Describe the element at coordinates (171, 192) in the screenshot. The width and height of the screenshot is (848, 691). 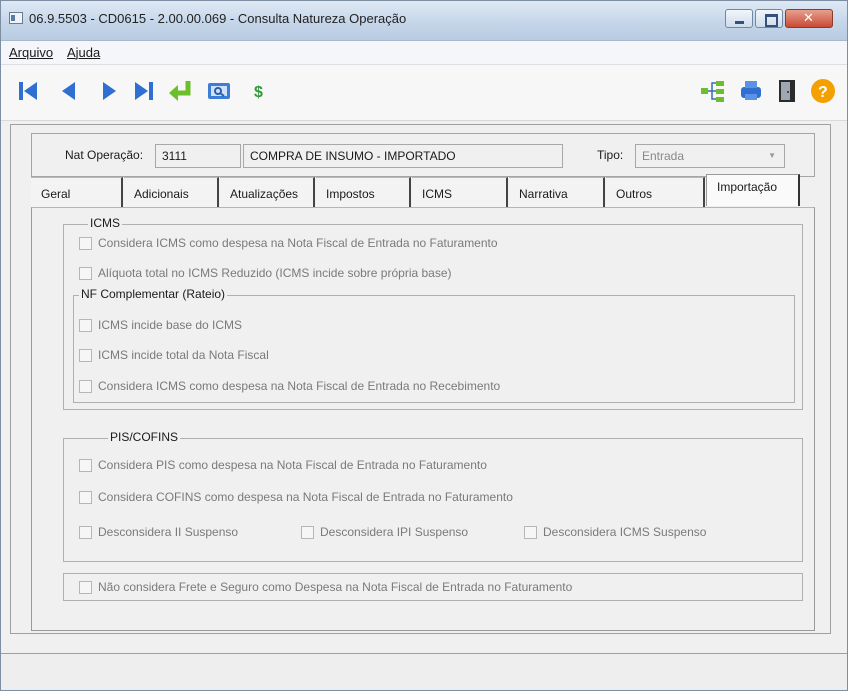
I see `tab-adicionais: Adicionais` at that location.